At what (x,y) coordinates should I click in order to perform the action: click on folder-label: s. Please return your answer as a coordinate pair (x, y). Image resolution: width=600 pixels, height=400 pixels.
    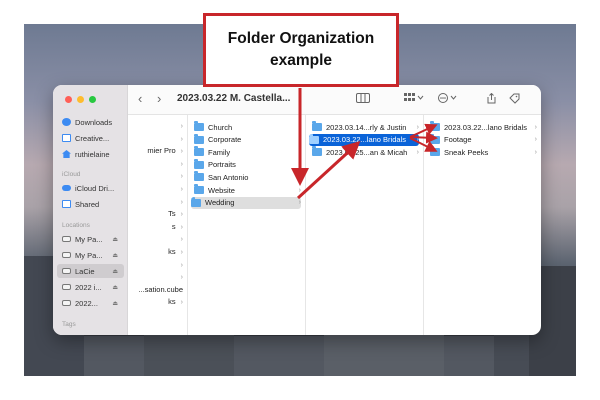
    Looking at the image, I should click on (173, 226).